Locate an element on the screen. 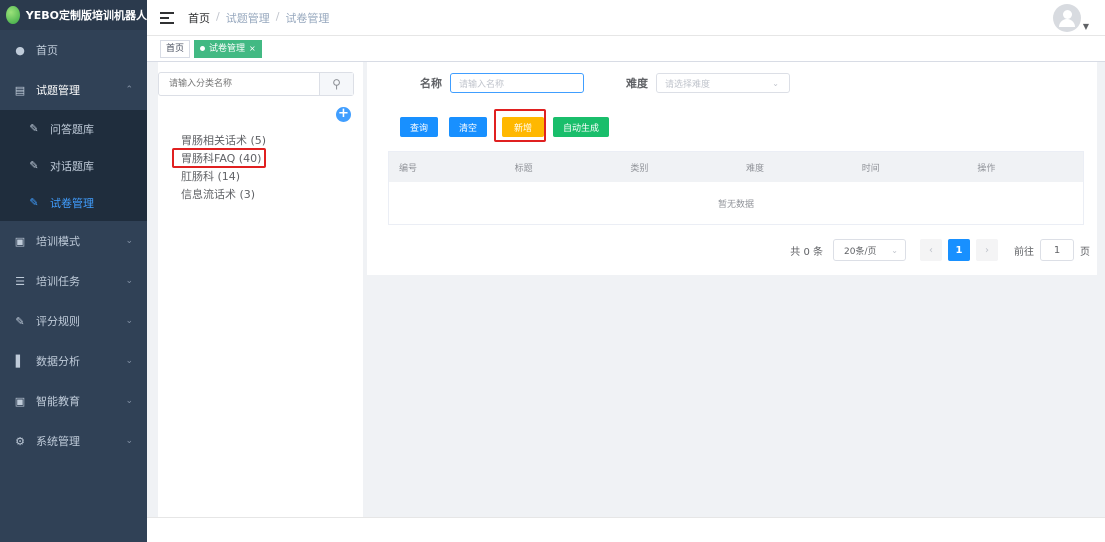 The width and height of the screenshot is (1105, 542). sidebar-item-label: 系统管理 is located at coordinates (58, 441).